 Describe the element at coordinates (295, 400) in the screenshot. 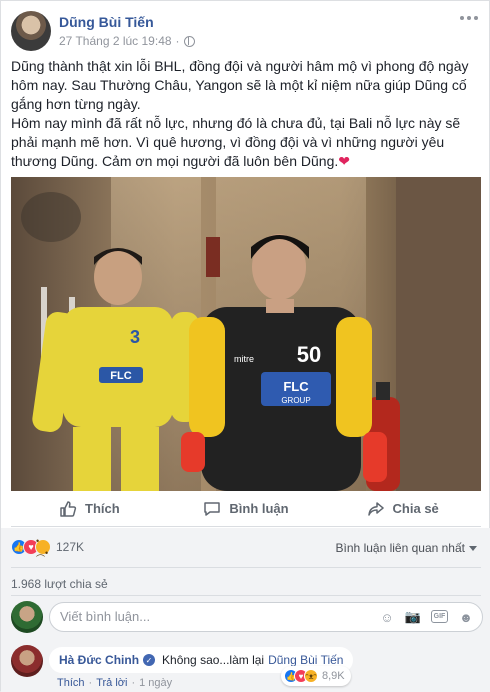

I see `right-sponsor-sub: GROUP` at that location.